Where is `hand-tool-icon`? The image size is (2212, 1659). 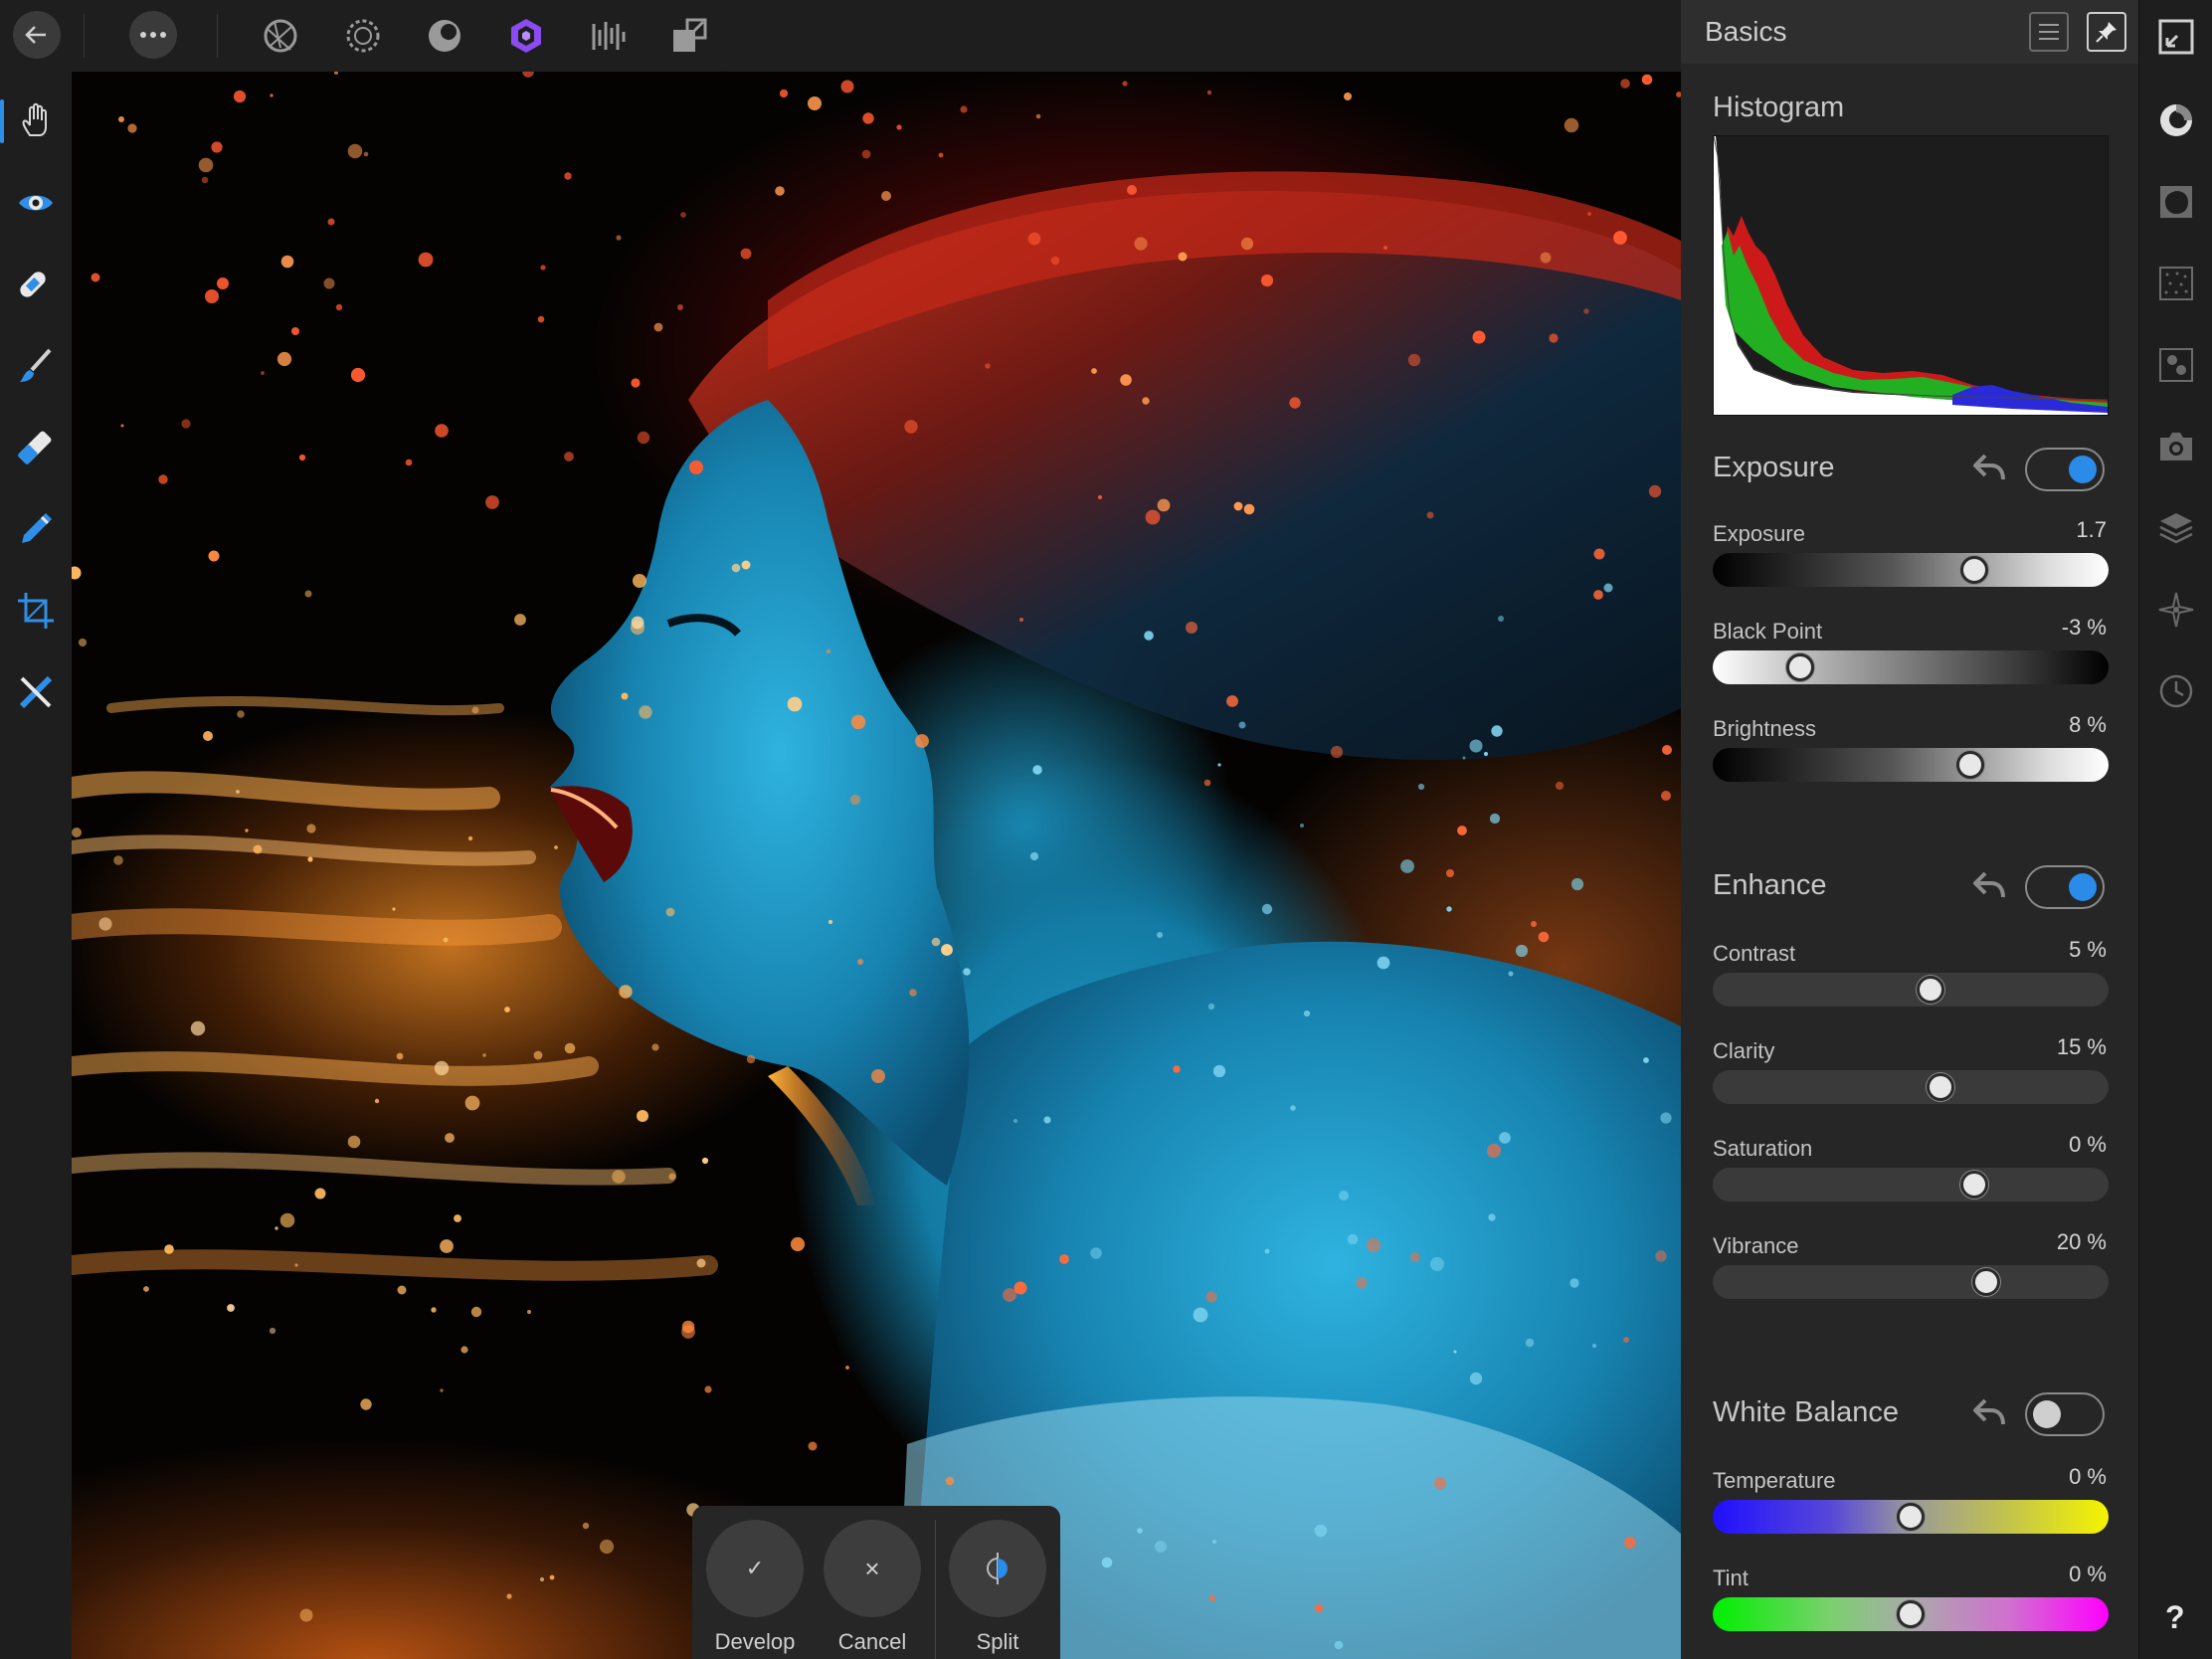
hand-tool-icon is located at coordinates (34, 119).